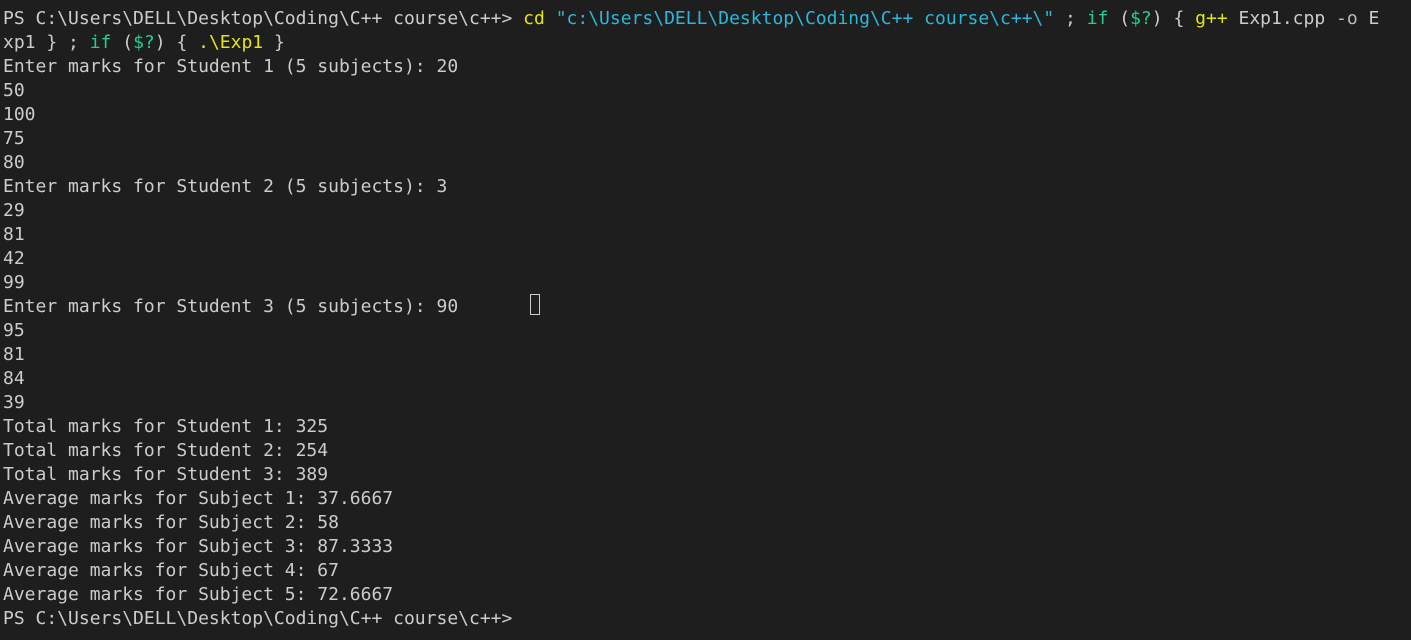 The height and width of the screenshot is (640, 1411). Describe the element at coordinates (14, 258) in the screenshot. I see `output-line: 42` at that location.